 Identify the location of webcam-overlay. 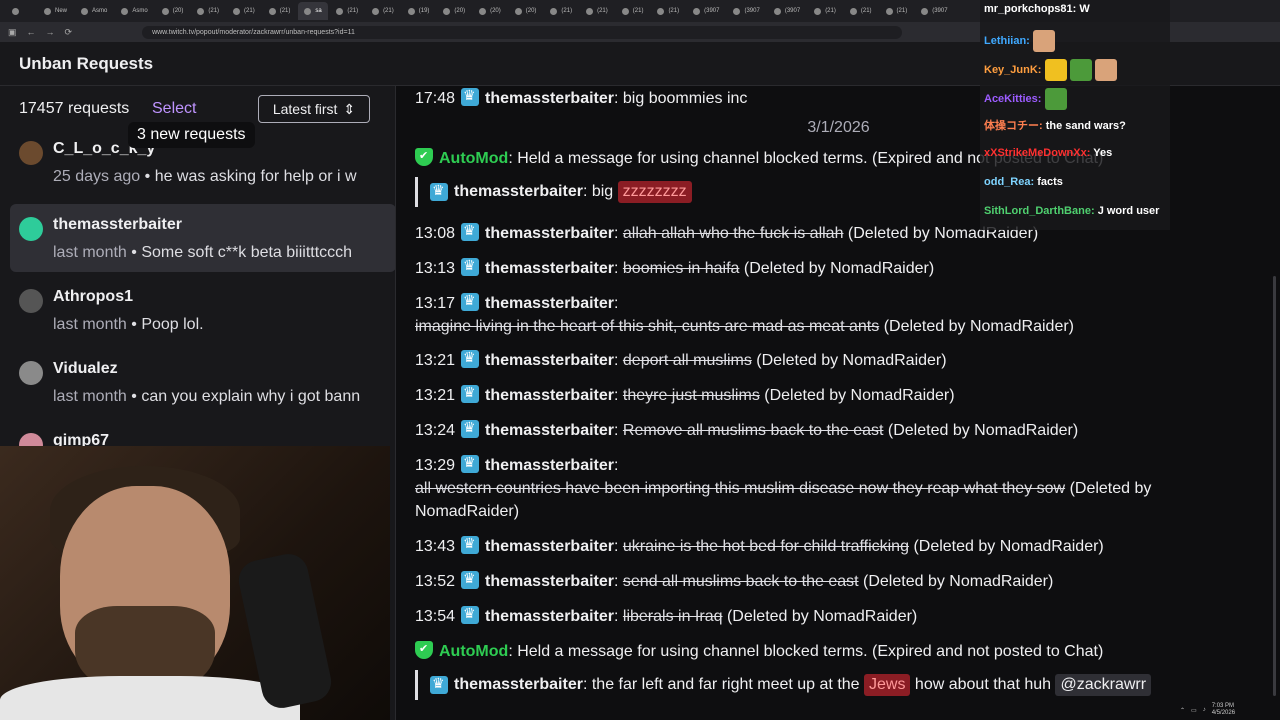
(195, 583).